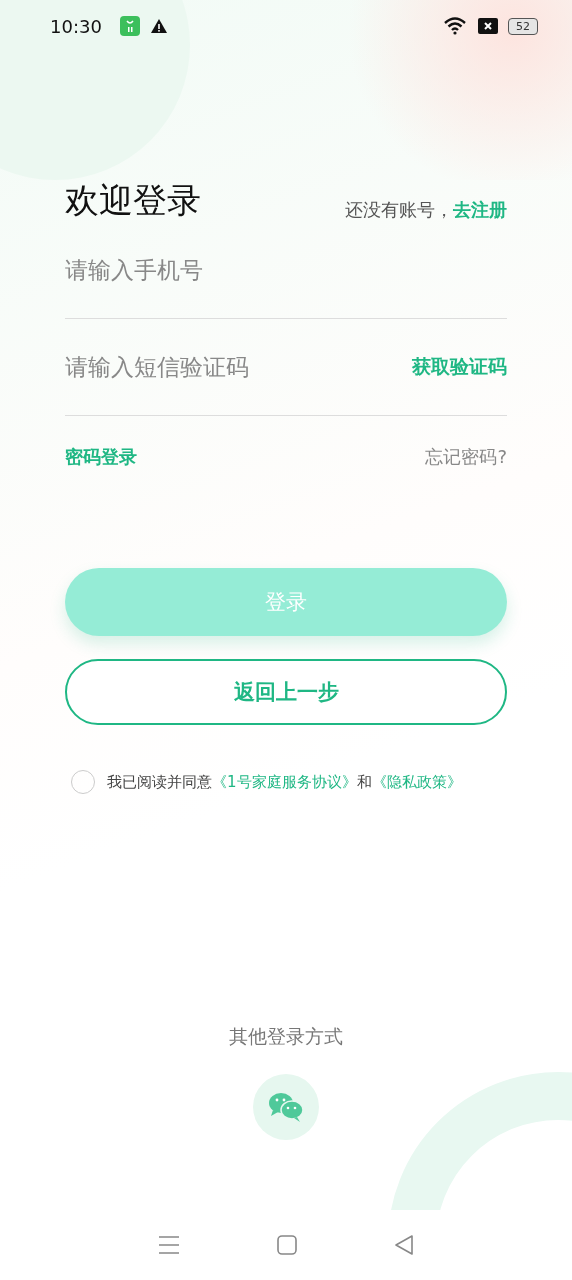 This screenshot has height=1280, width=572. I want to click on get-code-link: 获取验证码, so click(459, 367).